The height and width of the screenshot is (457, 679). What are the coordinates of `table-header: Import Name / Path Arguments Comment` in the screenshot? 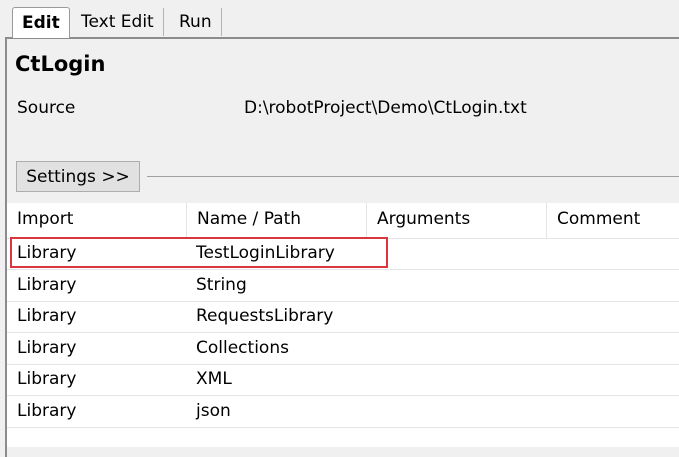 It's located at (343, 221).